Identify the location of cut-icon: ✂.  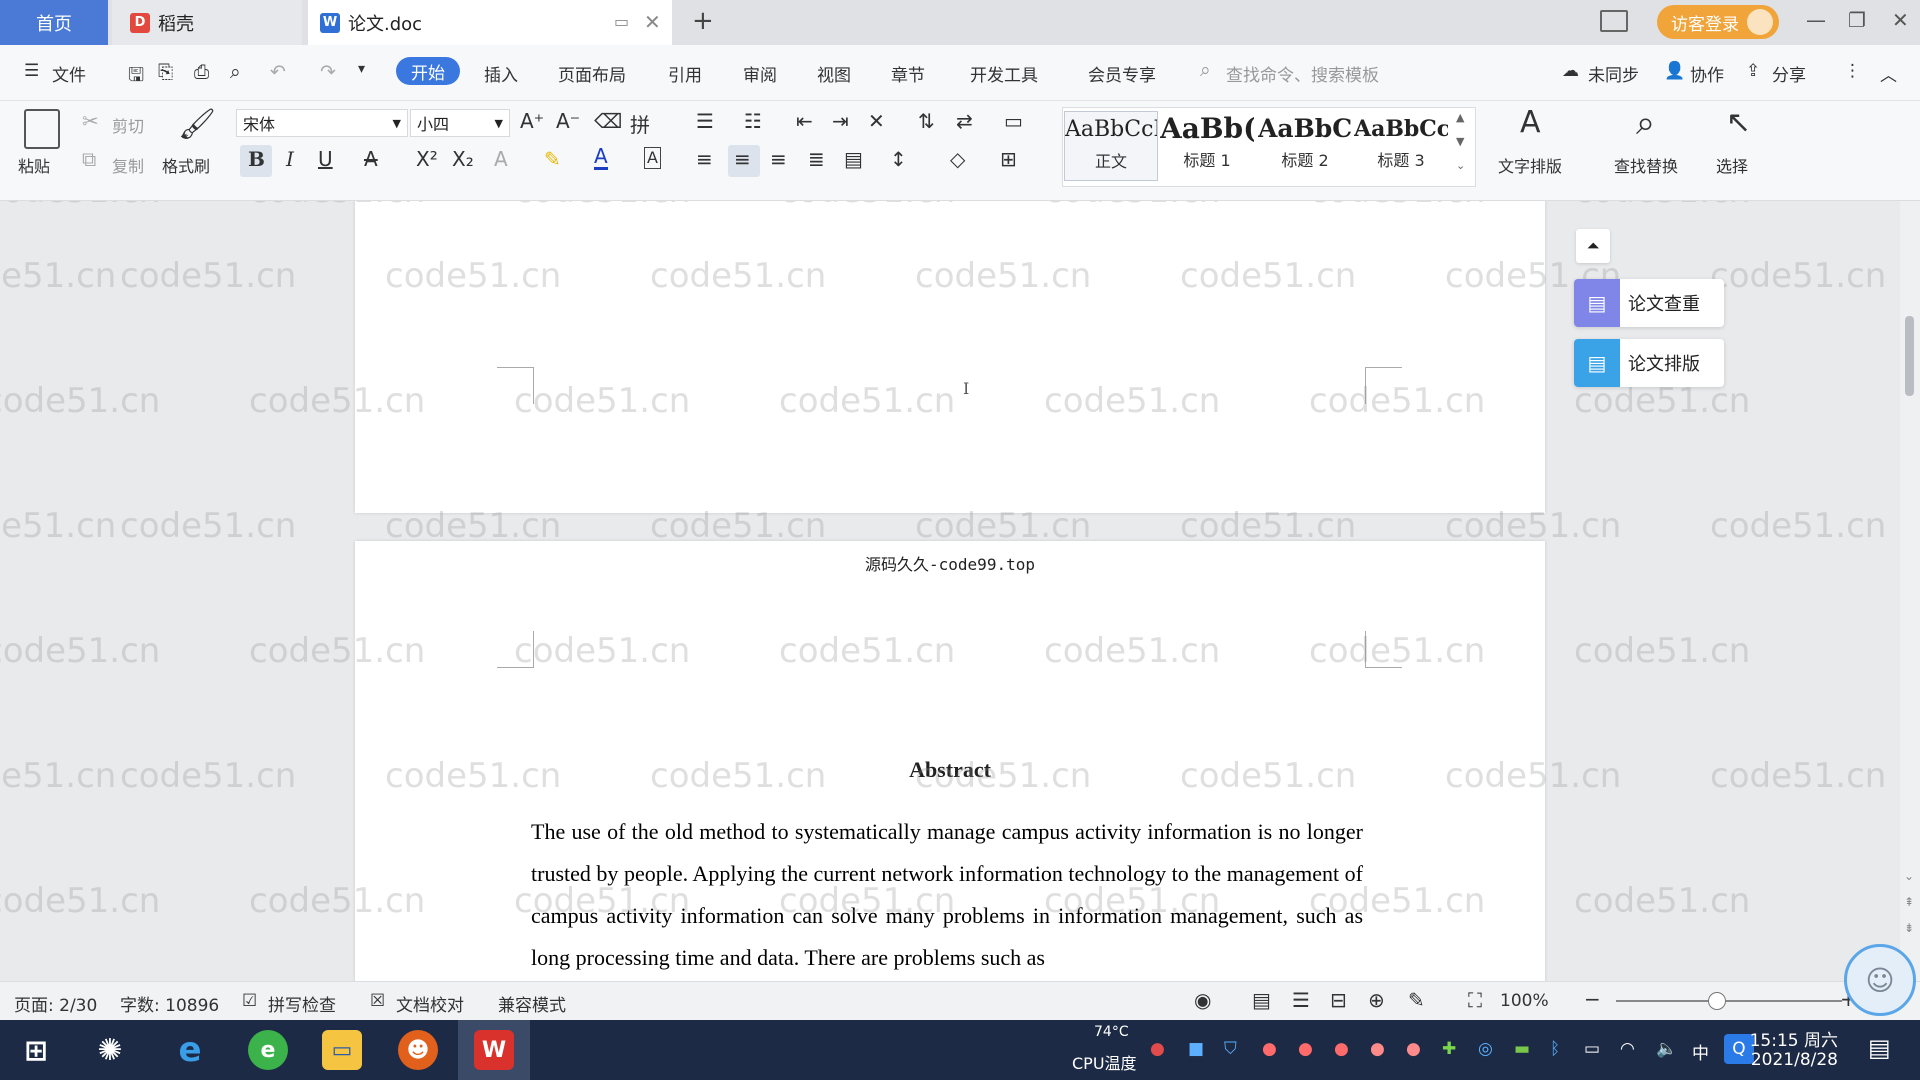
(90, 121).